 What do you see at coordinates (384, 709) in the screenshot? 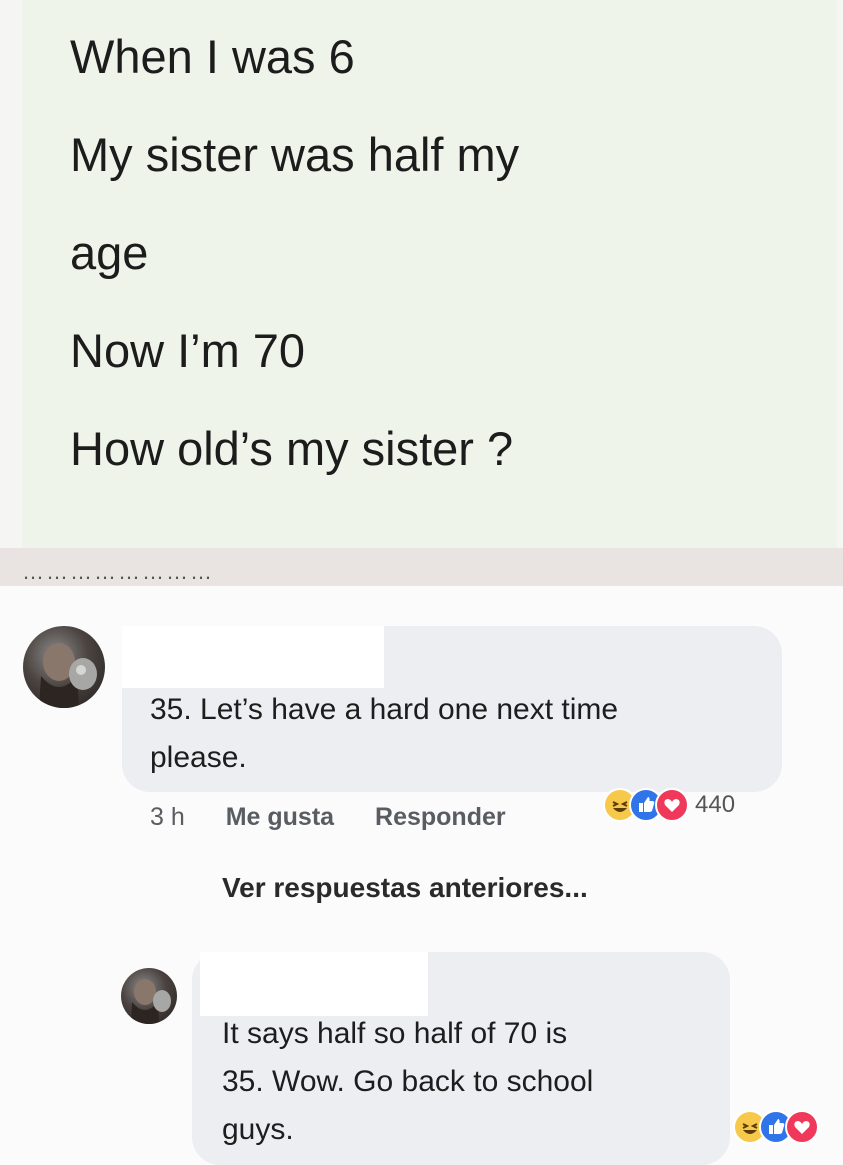
I see `comment-1-line-1: 35. Let’s have a hard one next time` at bounding box center [384, 709].